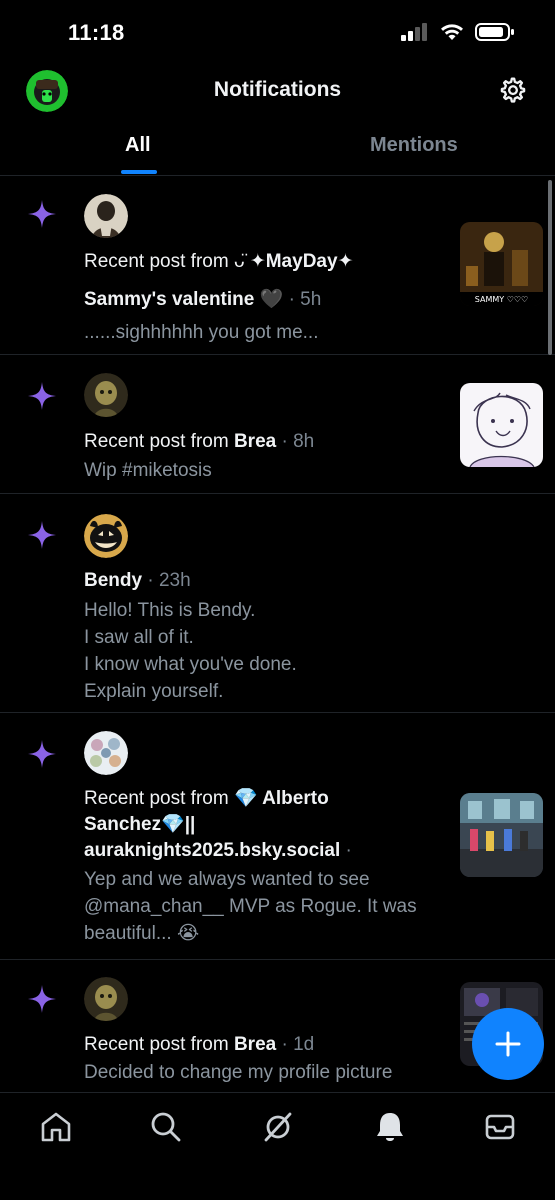  Describe the element at coordinates (513, 90) in the screenshot. I see `settings-gear-icon` at that location.